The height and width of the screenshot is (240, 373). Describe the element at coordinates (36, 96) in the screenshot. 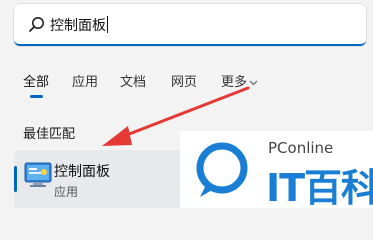

I see `active-tab-indicator` at that location.